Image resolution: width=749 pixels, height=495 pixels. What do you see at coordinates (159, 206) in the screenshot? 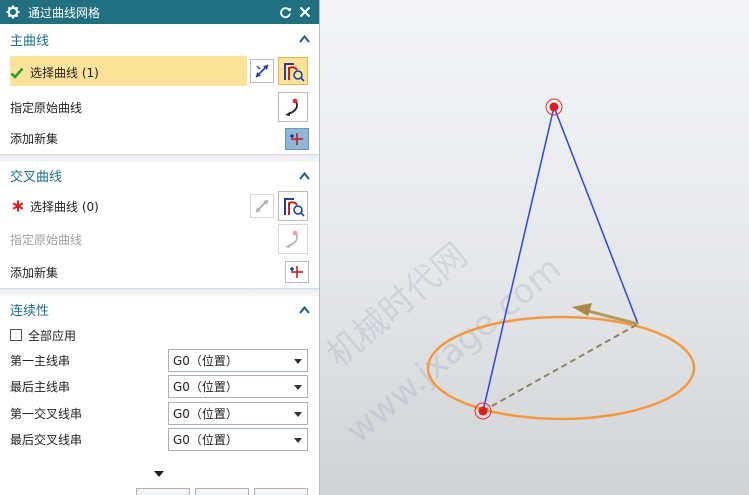
I see `cross-select-curve-row: 选择曲线 (0)` at bounding box center [159, 206].